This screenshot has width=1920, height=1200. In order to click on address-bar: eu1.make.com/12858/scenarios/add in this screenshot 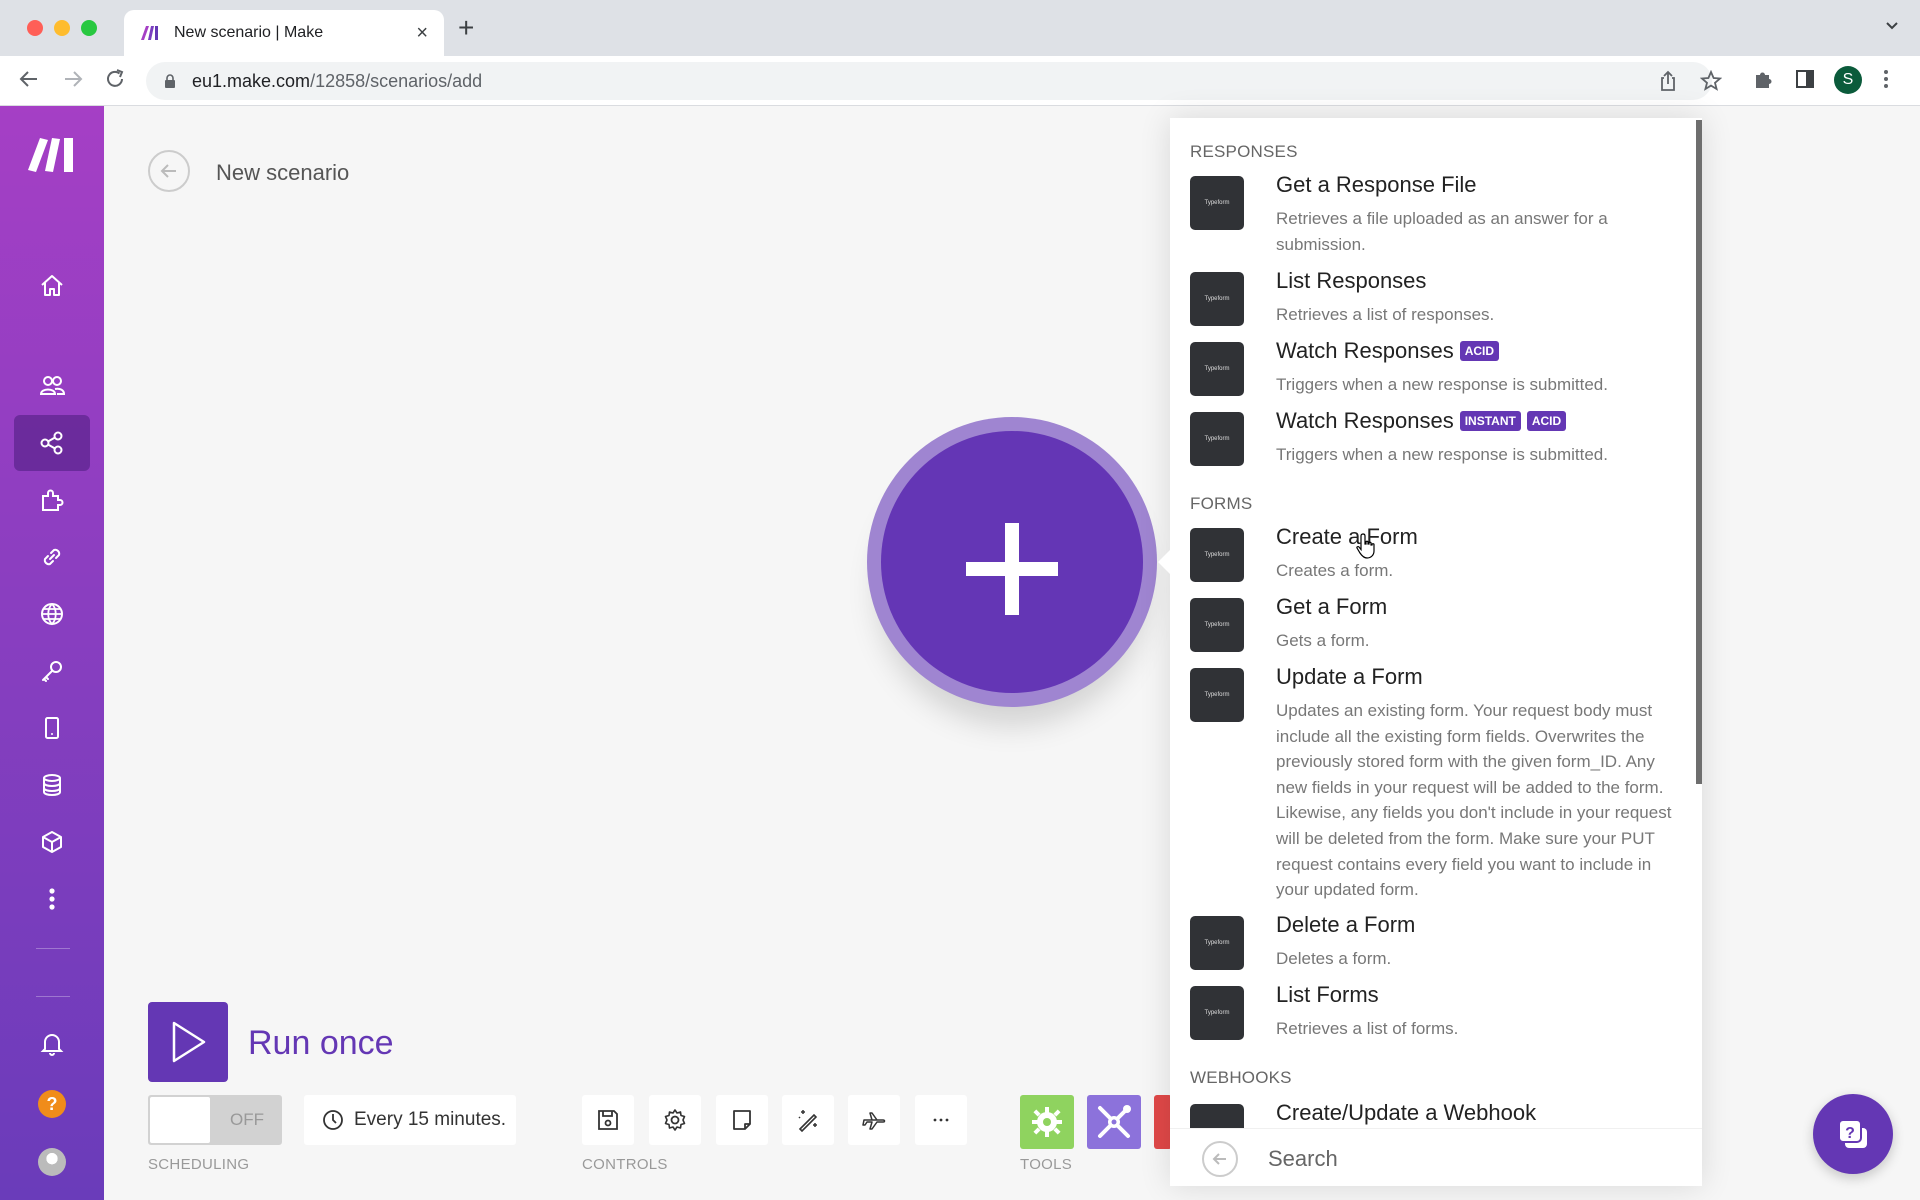, I will do `click(934, 81)`.